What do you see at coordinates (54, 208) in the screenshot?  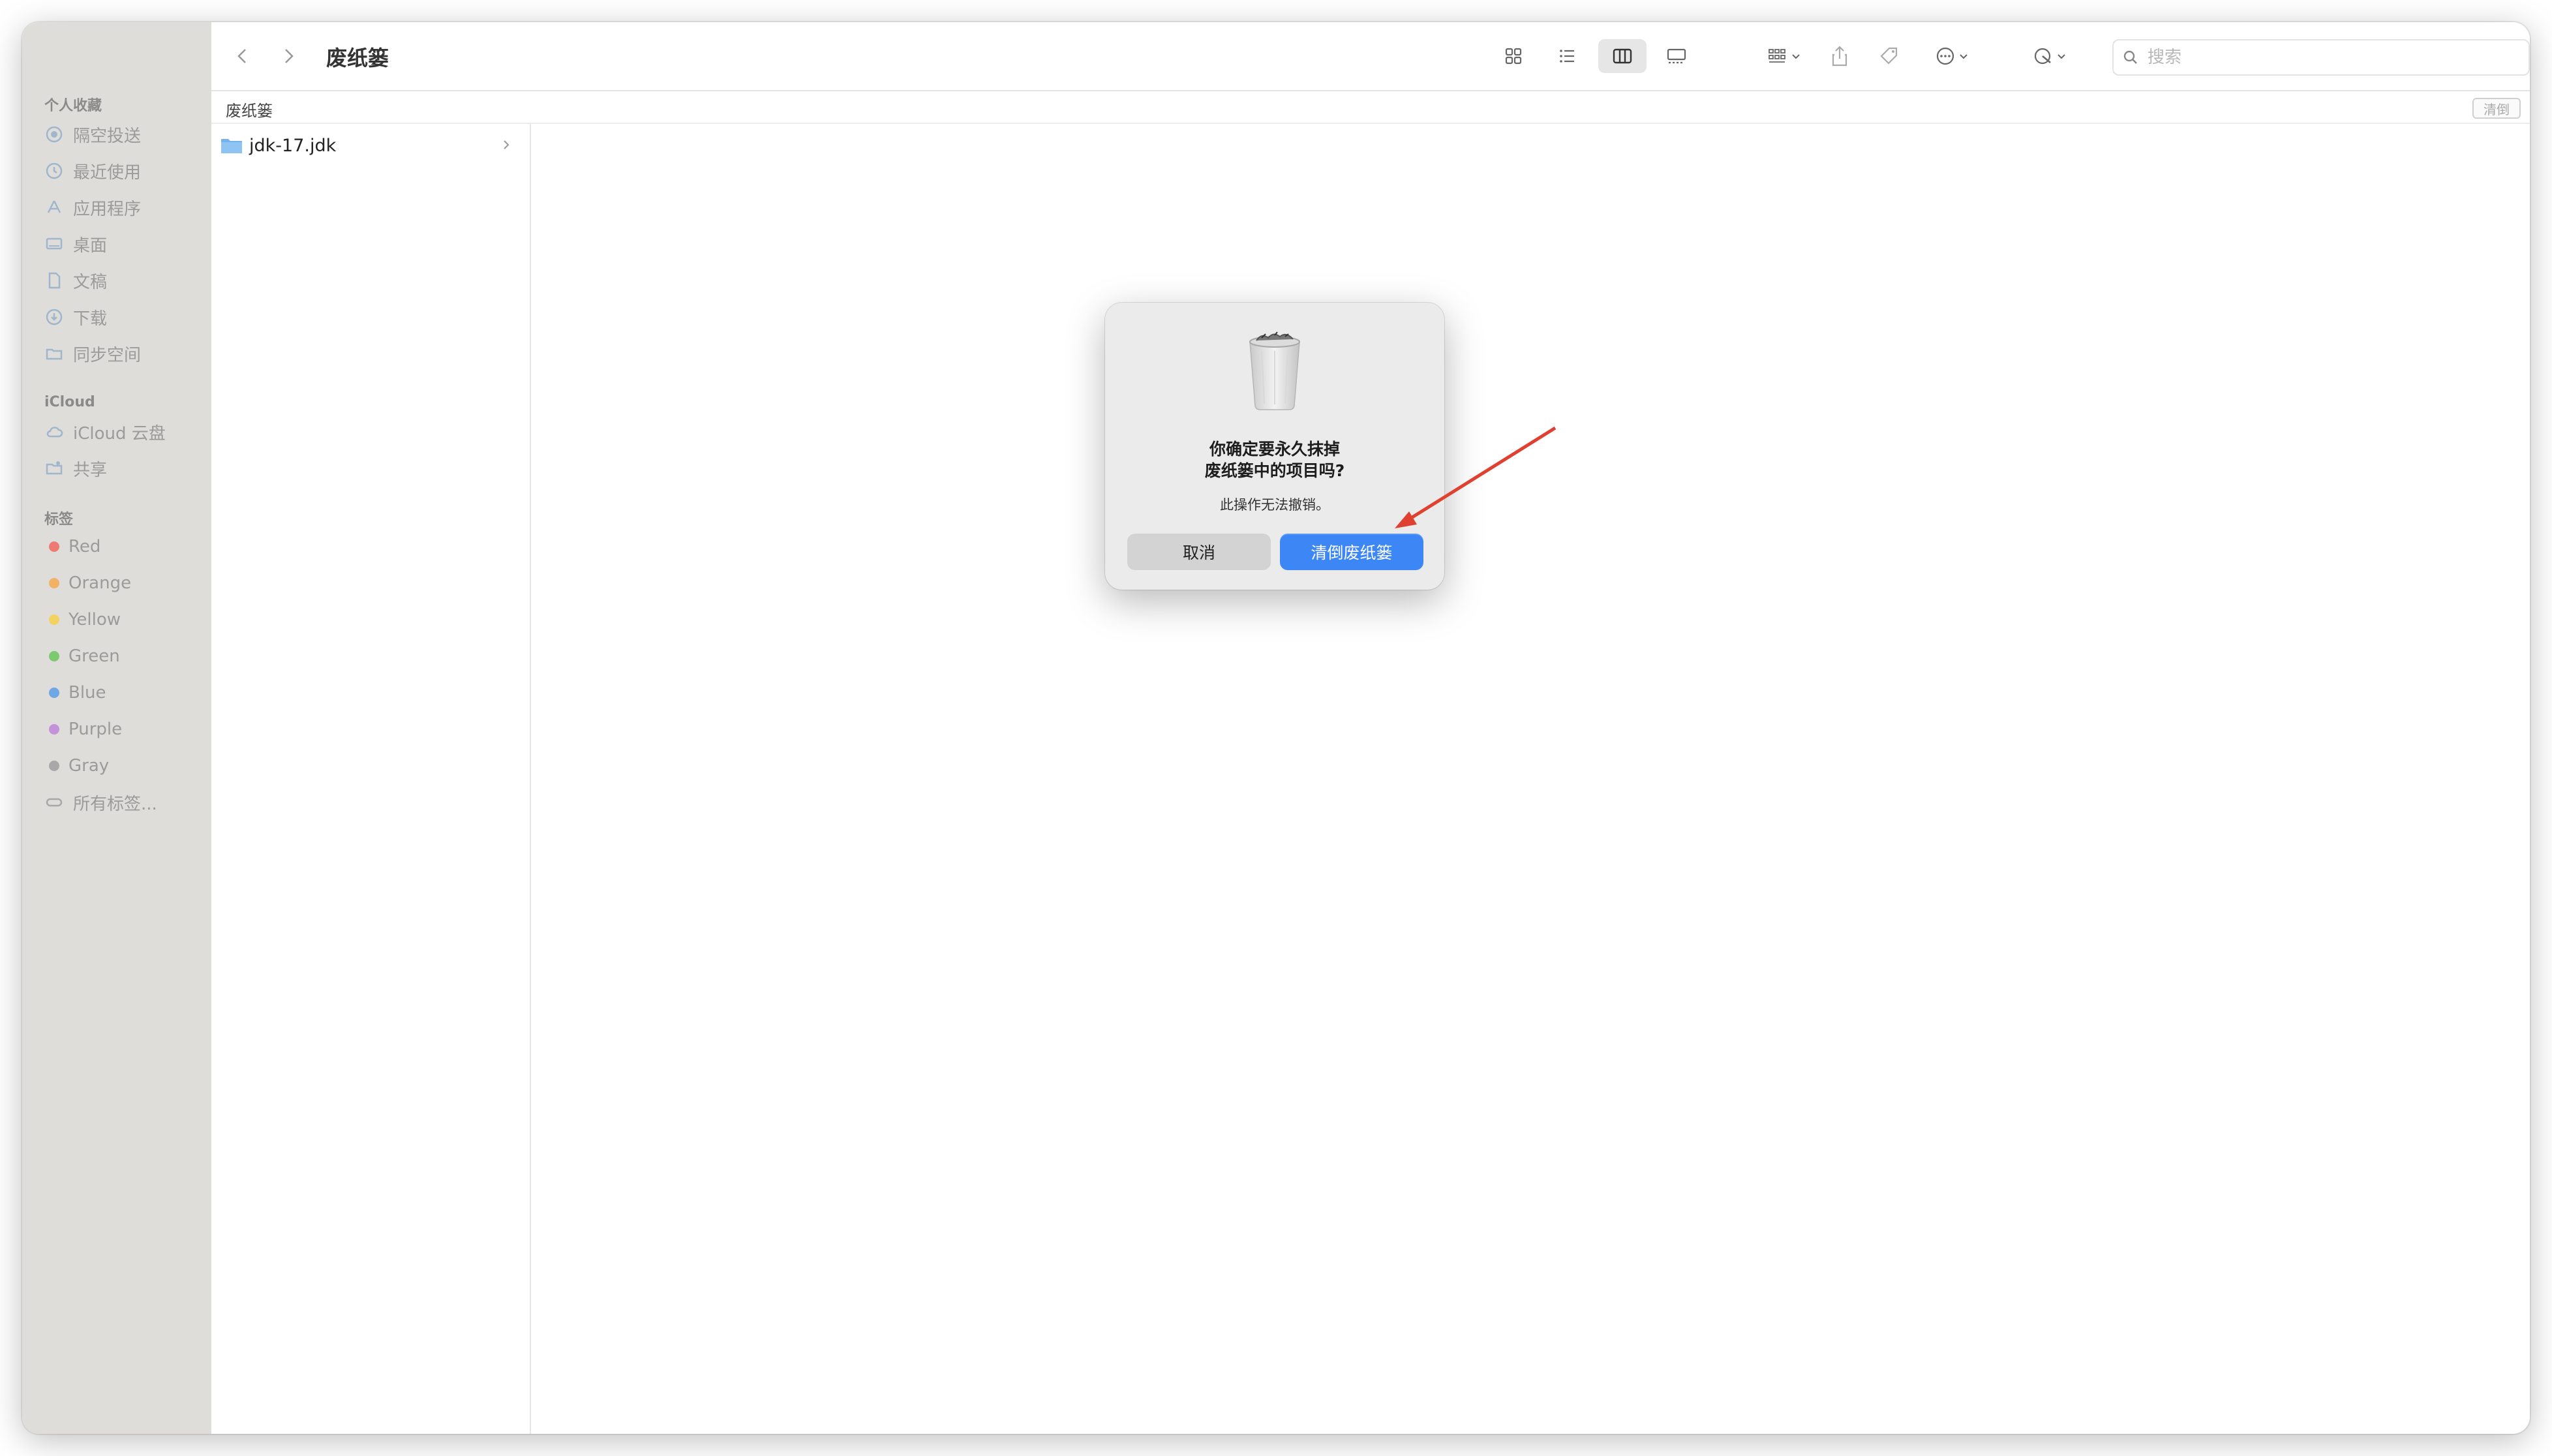 I see `applications-icon` at bounding box center [54, 208].